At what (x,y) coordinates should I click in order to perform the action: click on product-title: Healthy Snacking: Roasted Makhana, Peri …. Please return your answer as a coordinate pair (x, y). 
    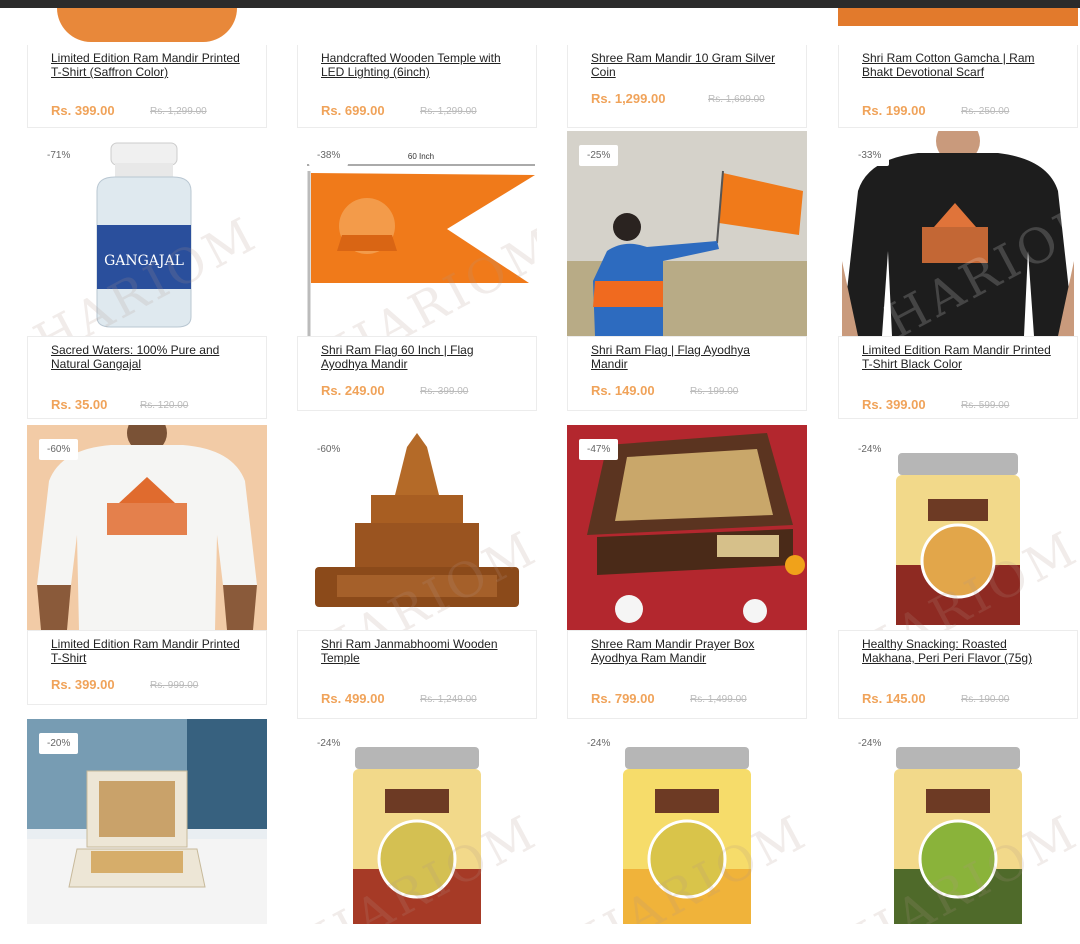
    Looking at the image, I should click on (959, 651).